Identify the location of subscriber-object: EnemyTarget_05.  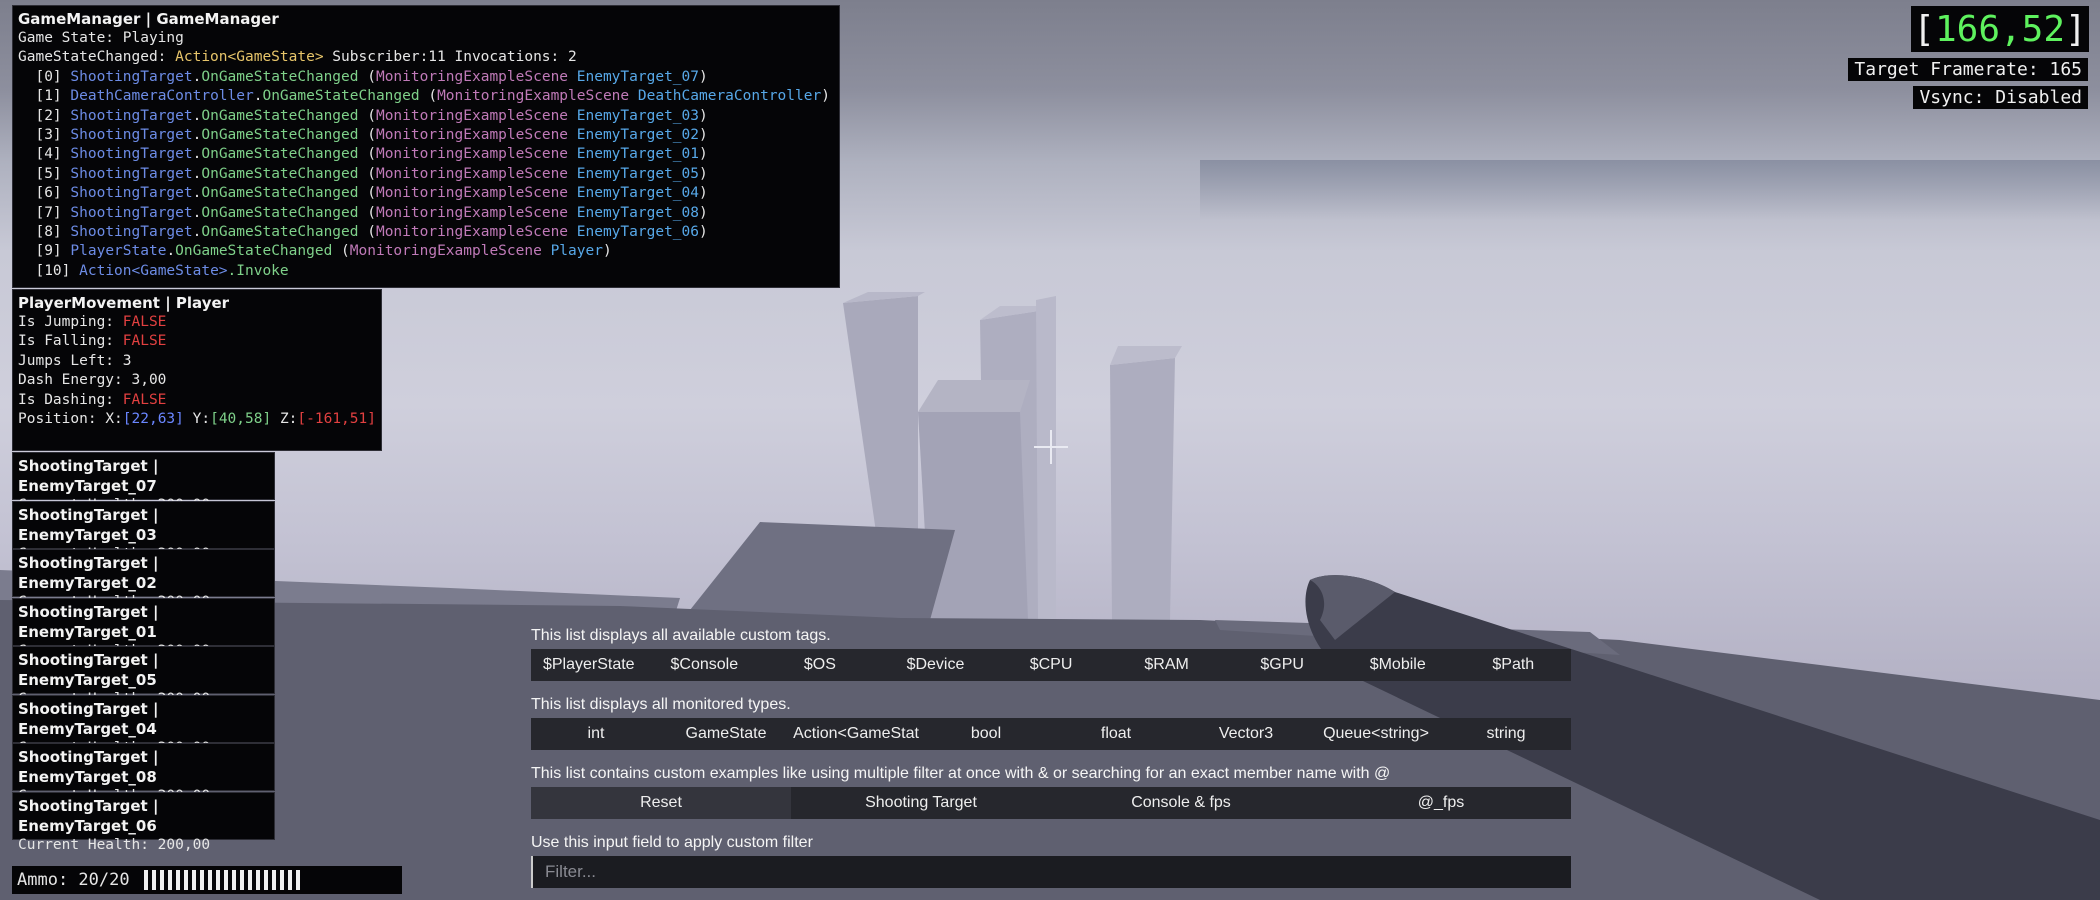
(637, 173).